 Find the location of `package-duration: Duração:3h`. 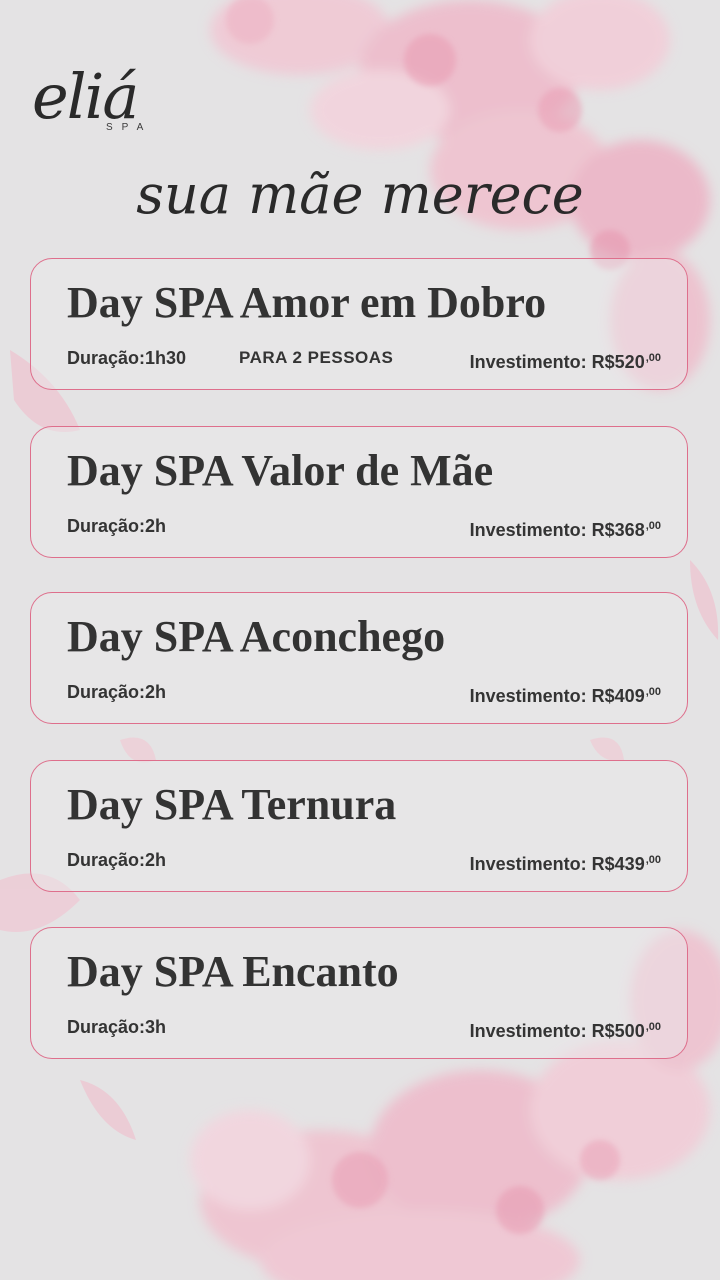

package-duration: Duração:3h is located at coordinates (117, 1027).